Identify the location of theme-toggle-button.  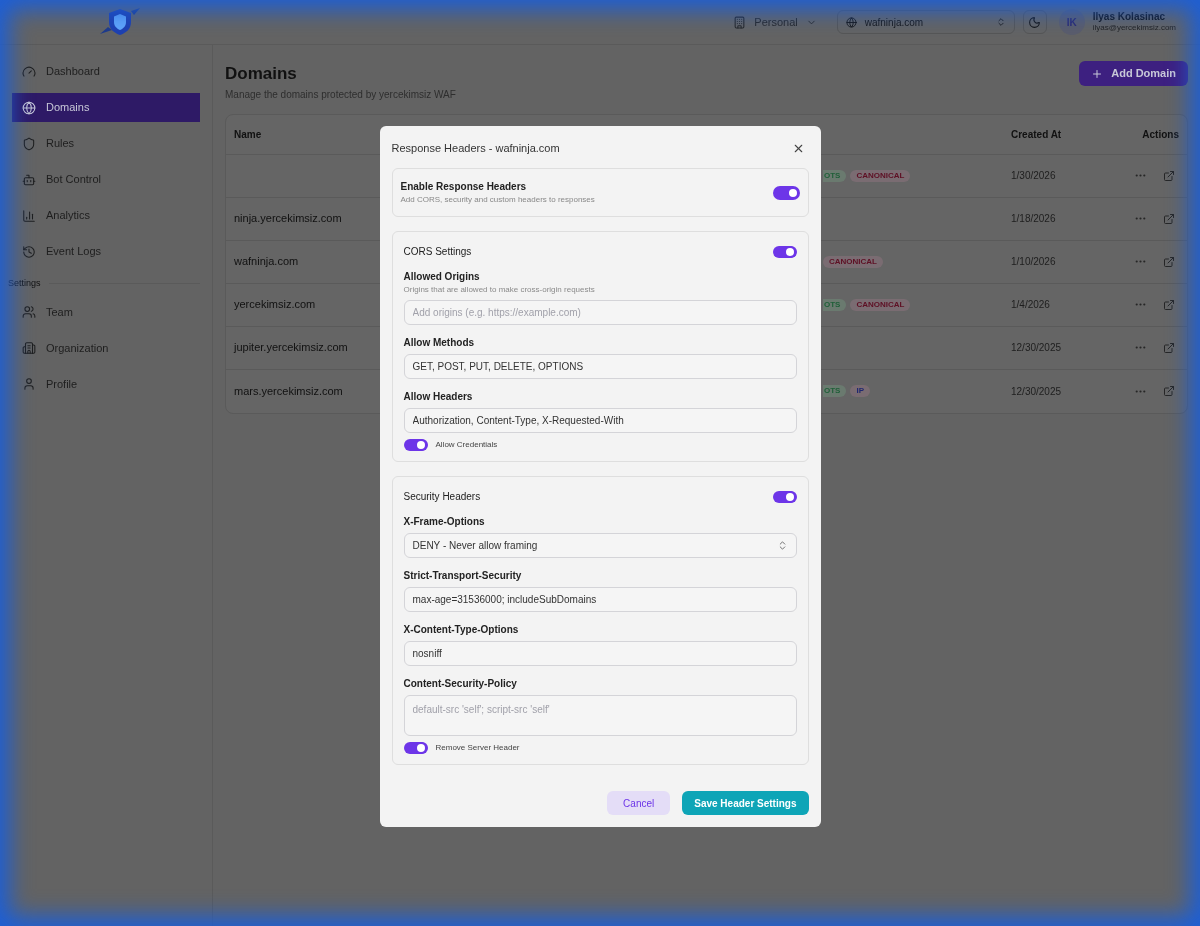
(1034, 22).